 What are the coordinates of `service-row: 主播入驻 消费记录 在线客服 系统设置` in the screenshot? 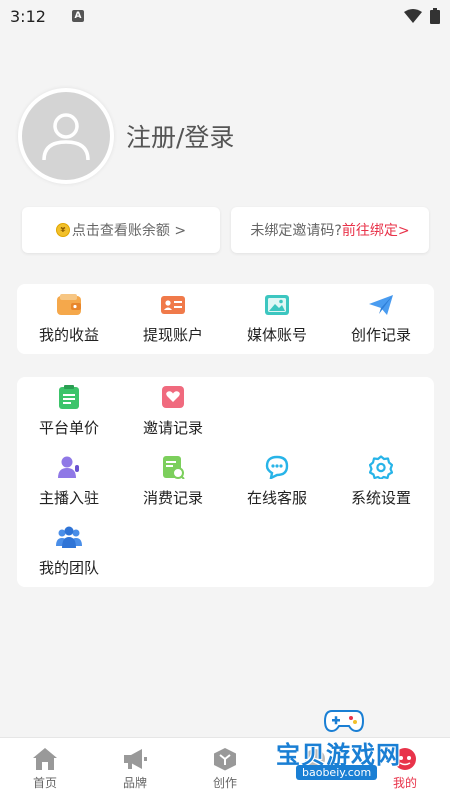 It's located at (225, 482).